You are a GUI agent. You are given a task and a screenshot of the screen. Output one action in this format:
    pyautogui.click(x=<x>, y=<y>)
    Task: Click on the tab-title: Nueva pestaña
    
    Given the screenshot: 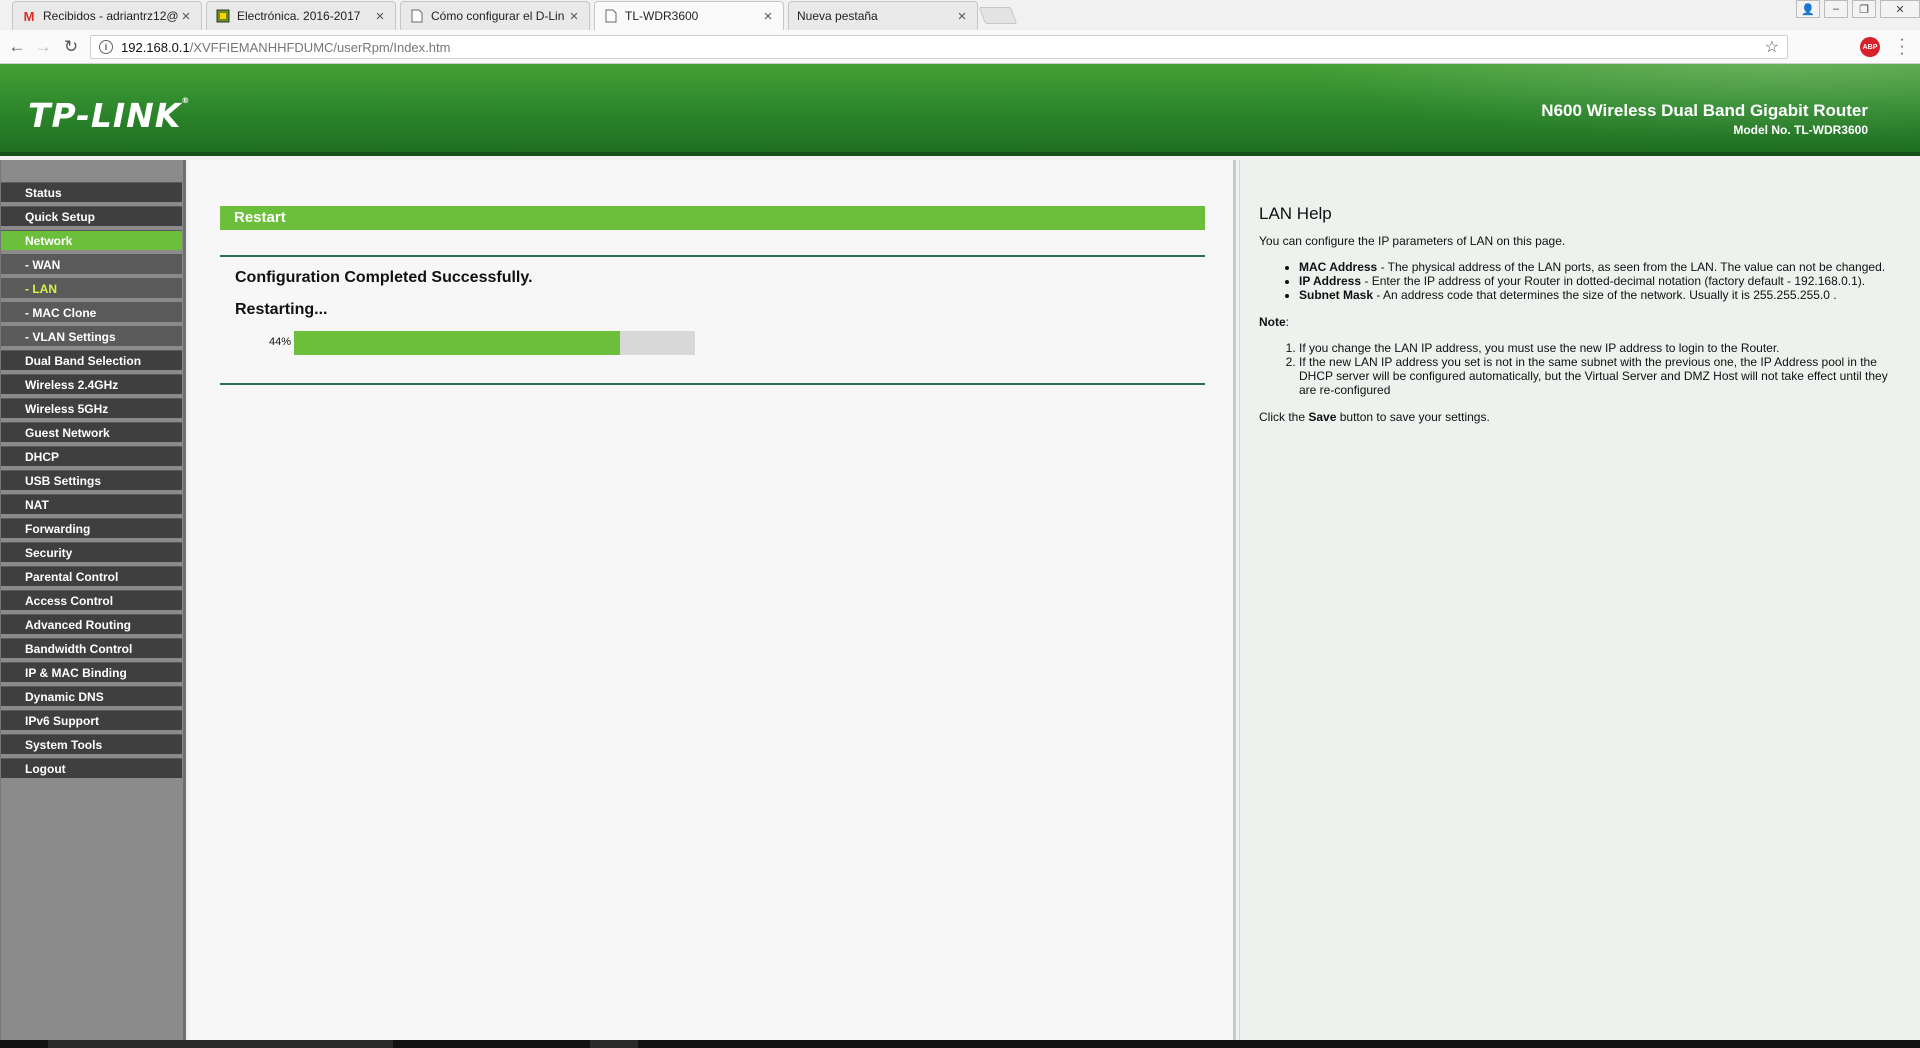 What is the action you would take?
    pyautogui.click(x=837, y=16)
    